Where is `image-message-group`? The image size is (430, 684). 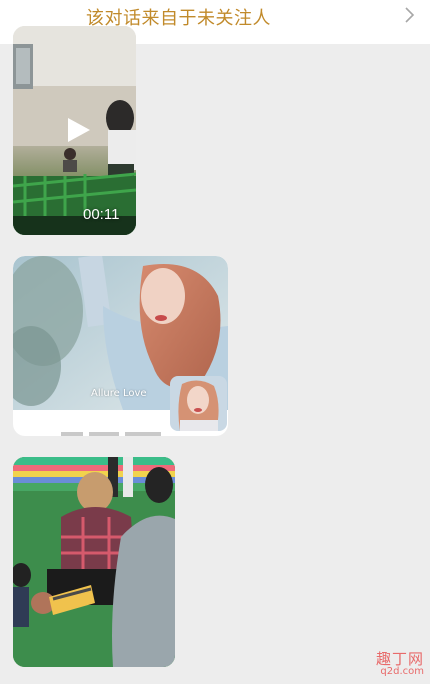 image-message-group is located at coordinates (94, 562).